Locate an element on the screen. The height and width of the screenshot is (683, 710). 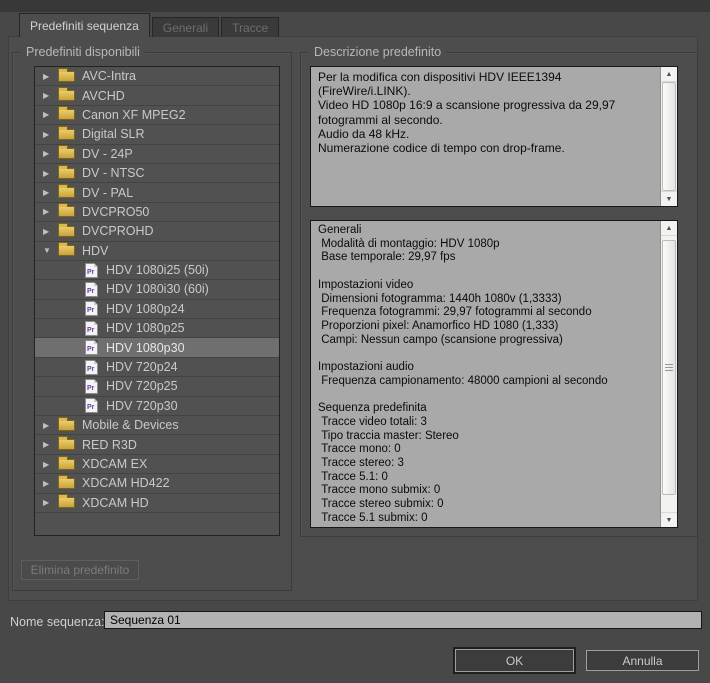
tree-row: Pr HDV 1080i25 (50i) is located at coordinates (157, 271).